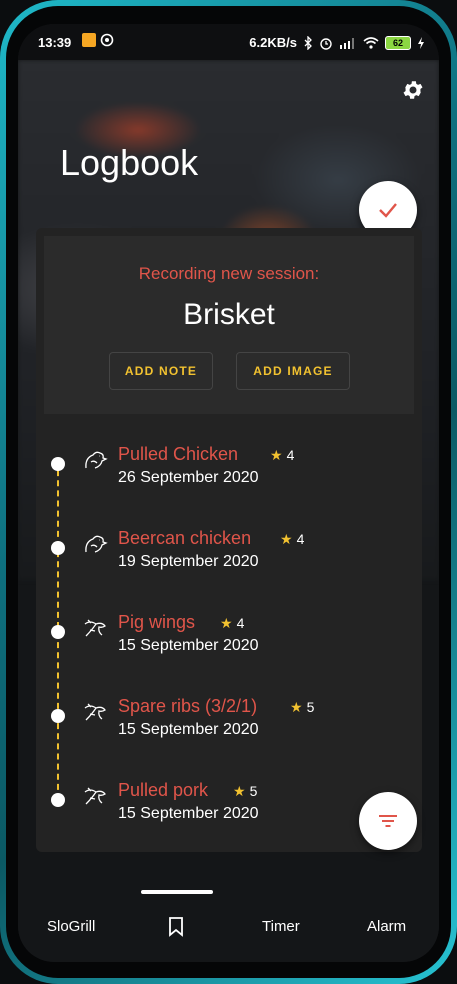 The image size is (457, 984). What do you see at coordinates (98, 40) in the screenshot?
I see `notification-icons` at bounding box center [98, 40].